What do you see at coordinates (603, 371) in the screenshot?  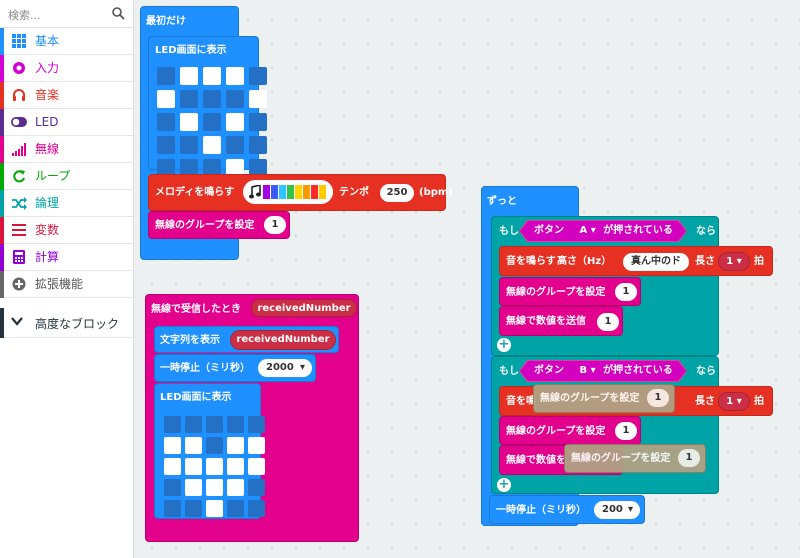 I see `button-condition-b: ボタン B ▾ が押されている` at bounding box center [603, 371].